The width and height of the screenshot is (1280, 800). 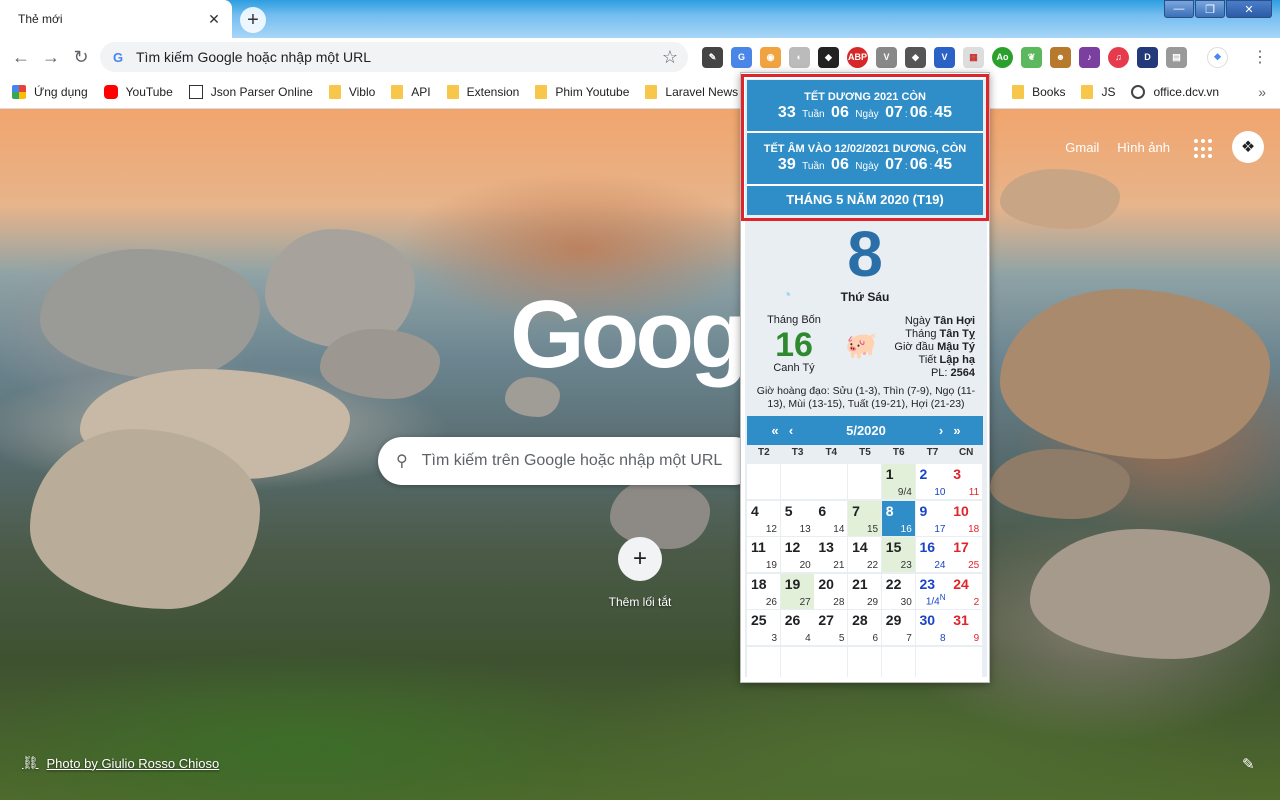 I want to click on day-cell: 13 21, so click(x=831, y=554).